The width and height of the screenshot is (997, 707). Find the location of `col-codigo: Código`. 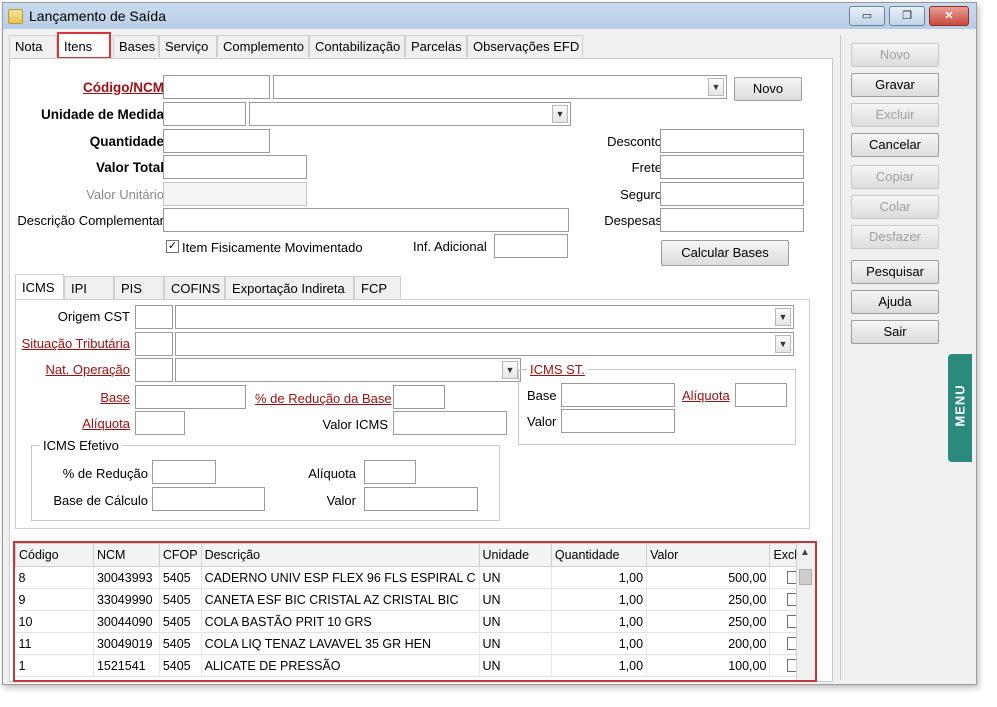

col-codigo: Código is located at coordinates (54, 555).